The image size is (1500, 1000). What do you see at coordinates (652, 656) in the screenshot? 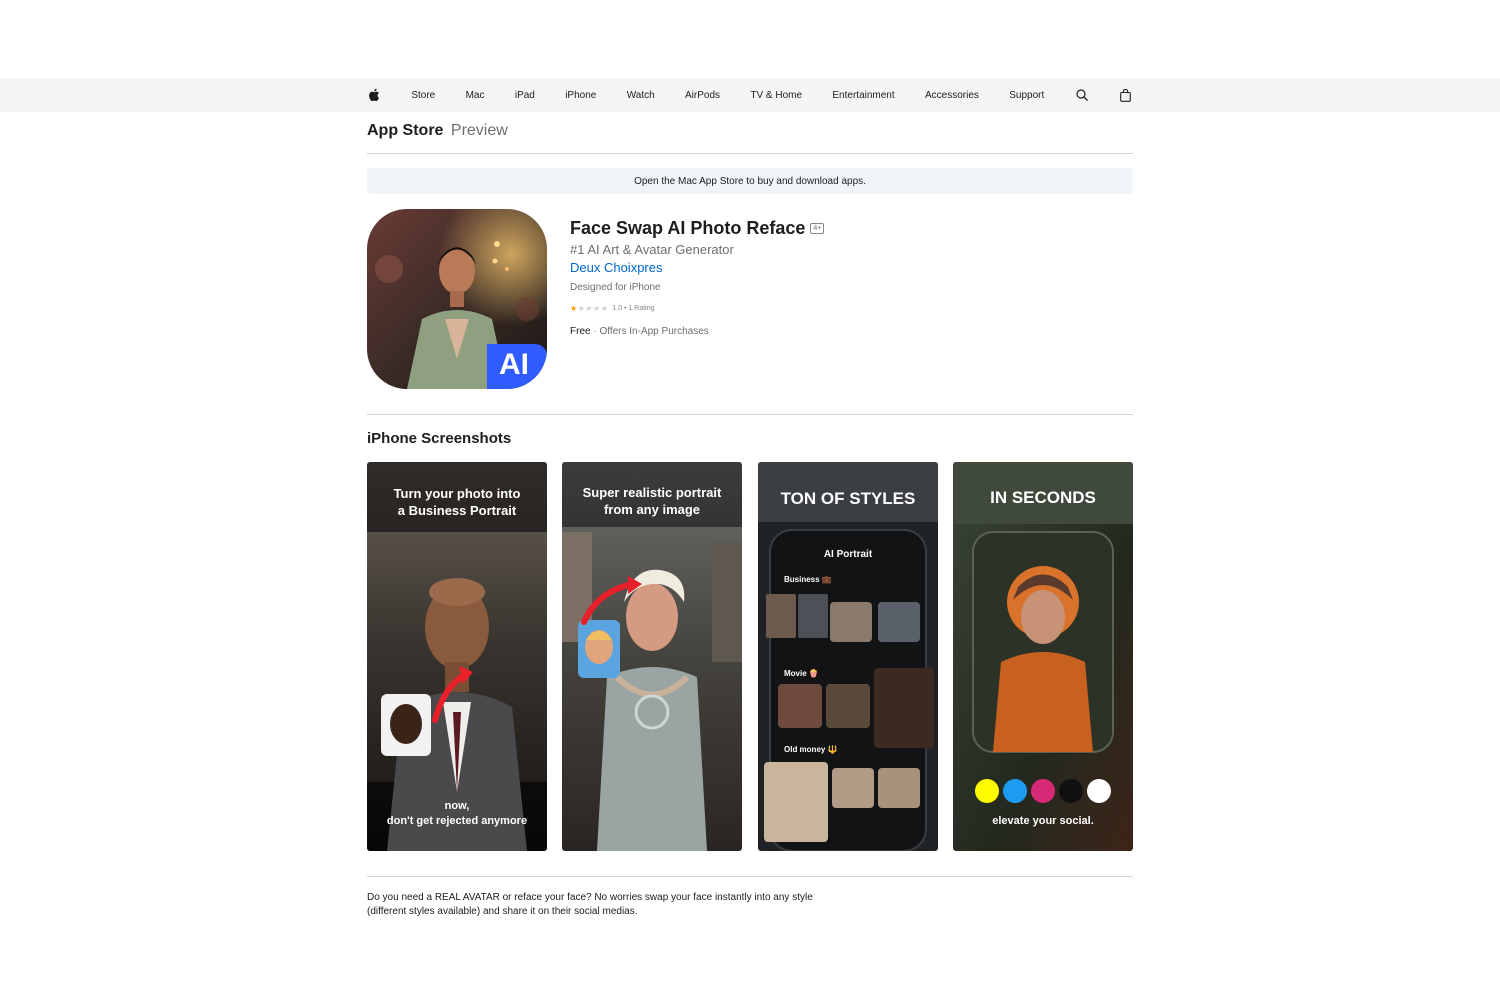
I see `screenshot-2: Super realistic portrait from any image` at bounding box center [652, 656].